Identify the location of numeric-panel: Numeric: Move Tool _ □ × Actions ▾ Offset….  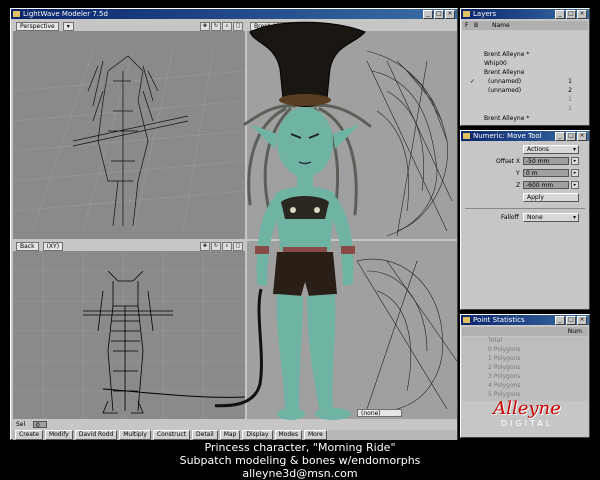
(525, 220).